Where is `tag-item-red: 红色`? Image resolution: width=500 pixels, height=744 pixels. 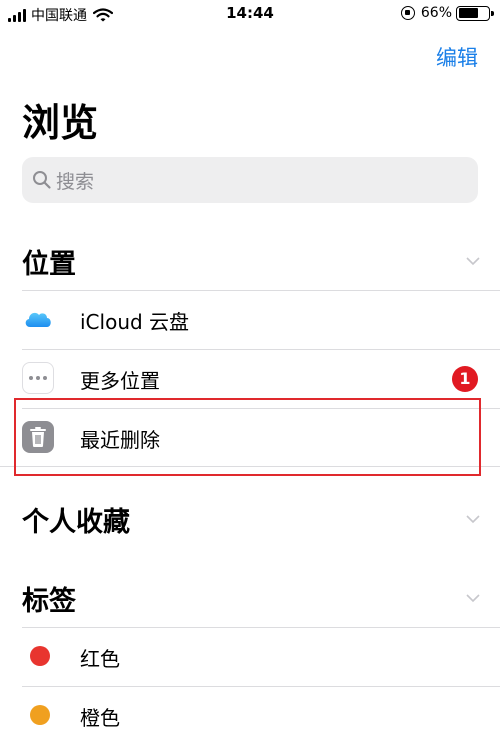 tag-item-red: 红色 is located at coordinates (250, 656).